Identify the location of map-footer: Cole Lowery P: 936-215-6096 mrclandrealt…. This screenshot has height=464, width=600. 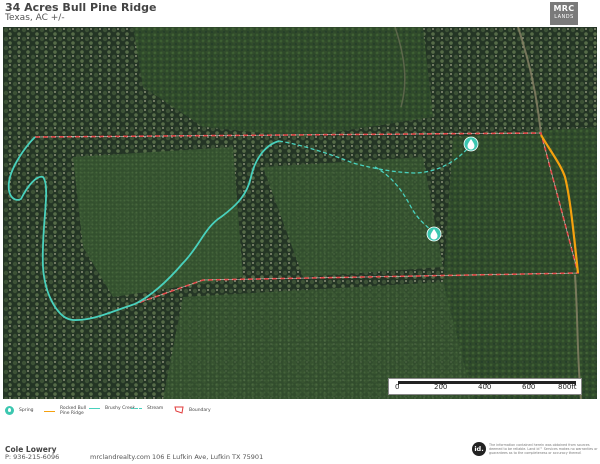
(300, 452).